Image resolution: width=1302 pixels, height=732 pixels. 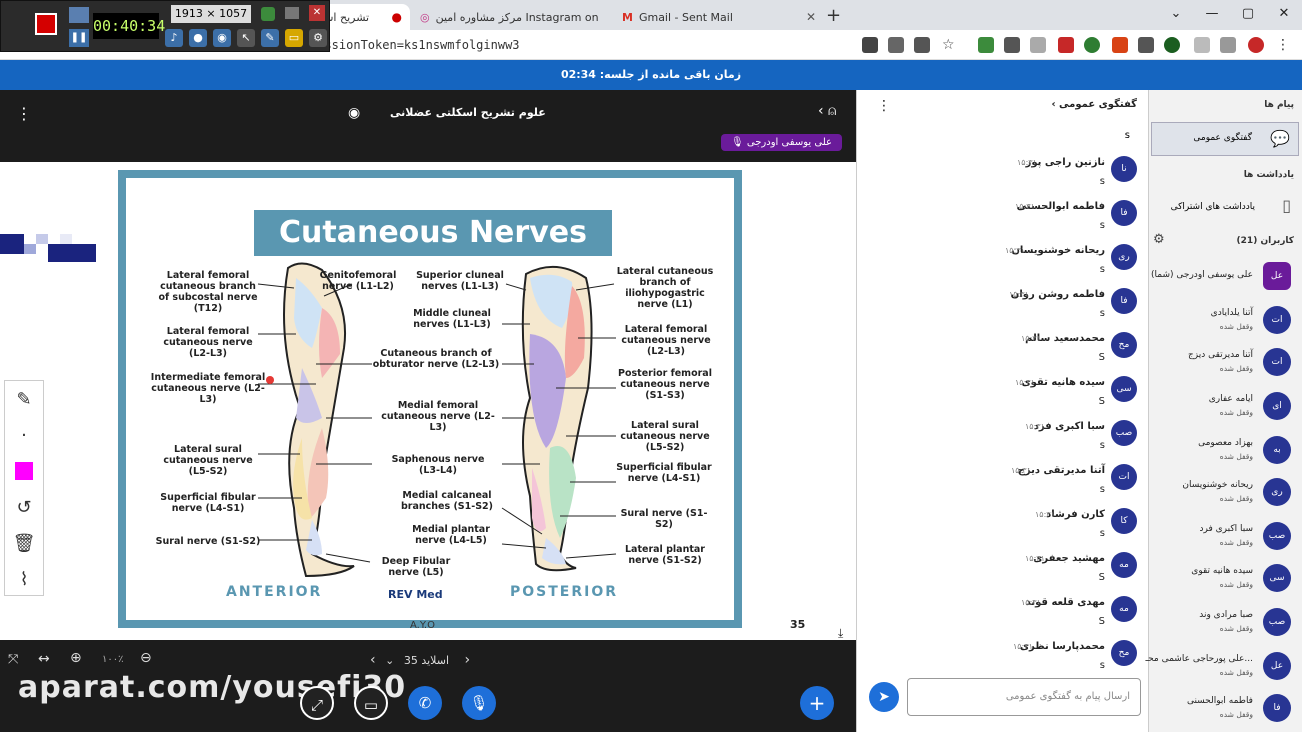 I want to click on avatar: ات, so click(x=1124, y=477).